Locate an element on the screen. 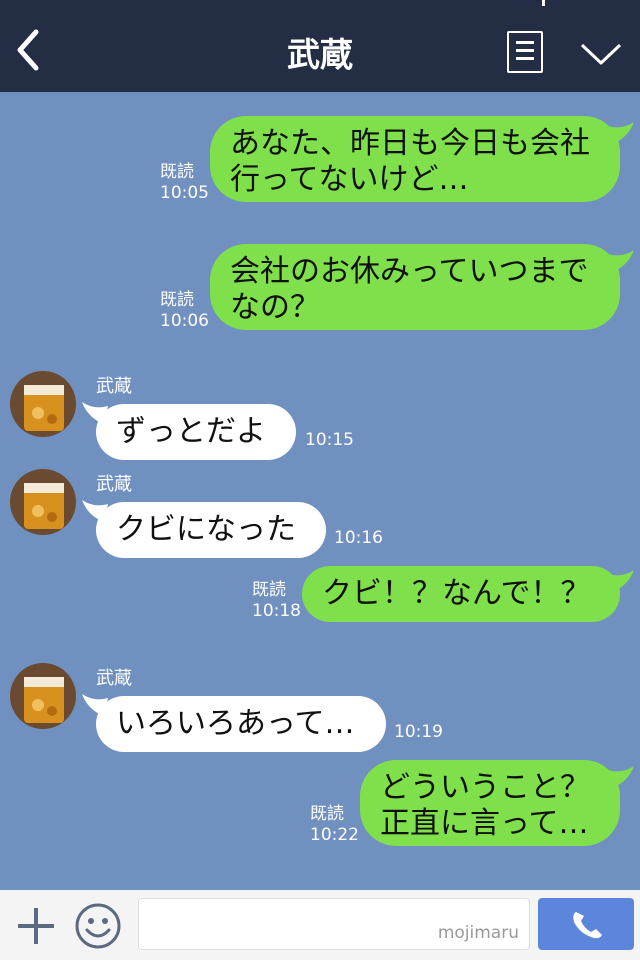 This screenshot has height=960, width=640. chevron-down-icon is located at coordinates (601, 54).